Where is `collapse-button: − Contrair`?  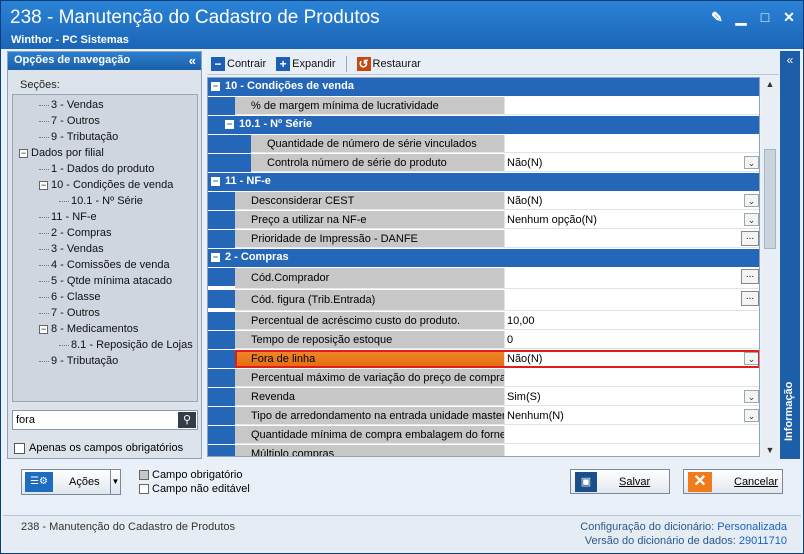
collapse-button: − Contrair is located at coordinates (239, 63).